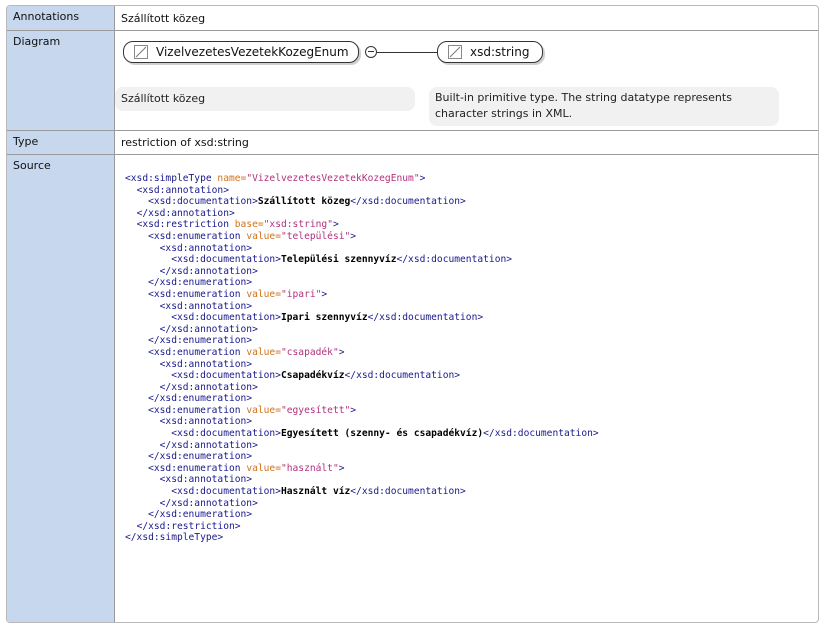 The height and width of the screenshot is (639, 827). I want to click on source-token: Egyesített (szenny- és csapadékvíz), so click(382, 434).